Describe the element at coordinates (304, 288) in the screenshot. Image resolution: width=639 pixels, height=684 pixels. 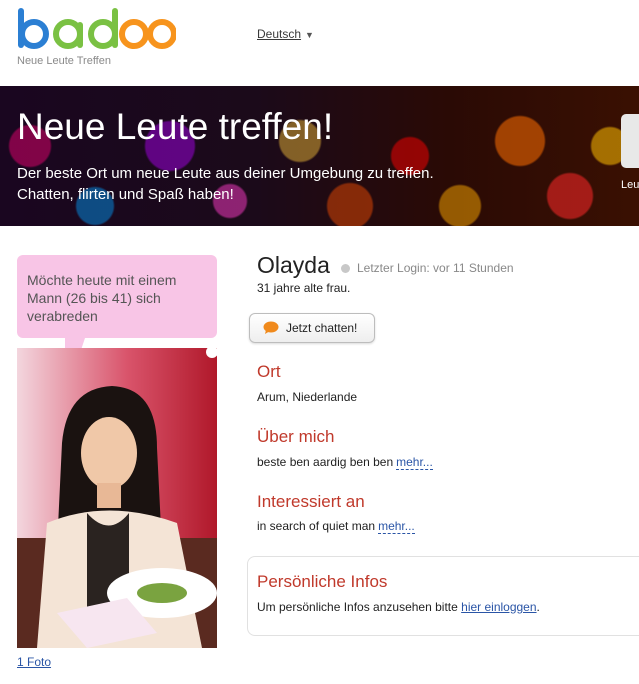
I see `profile-age: 31 jahre alte frau.` at that location.